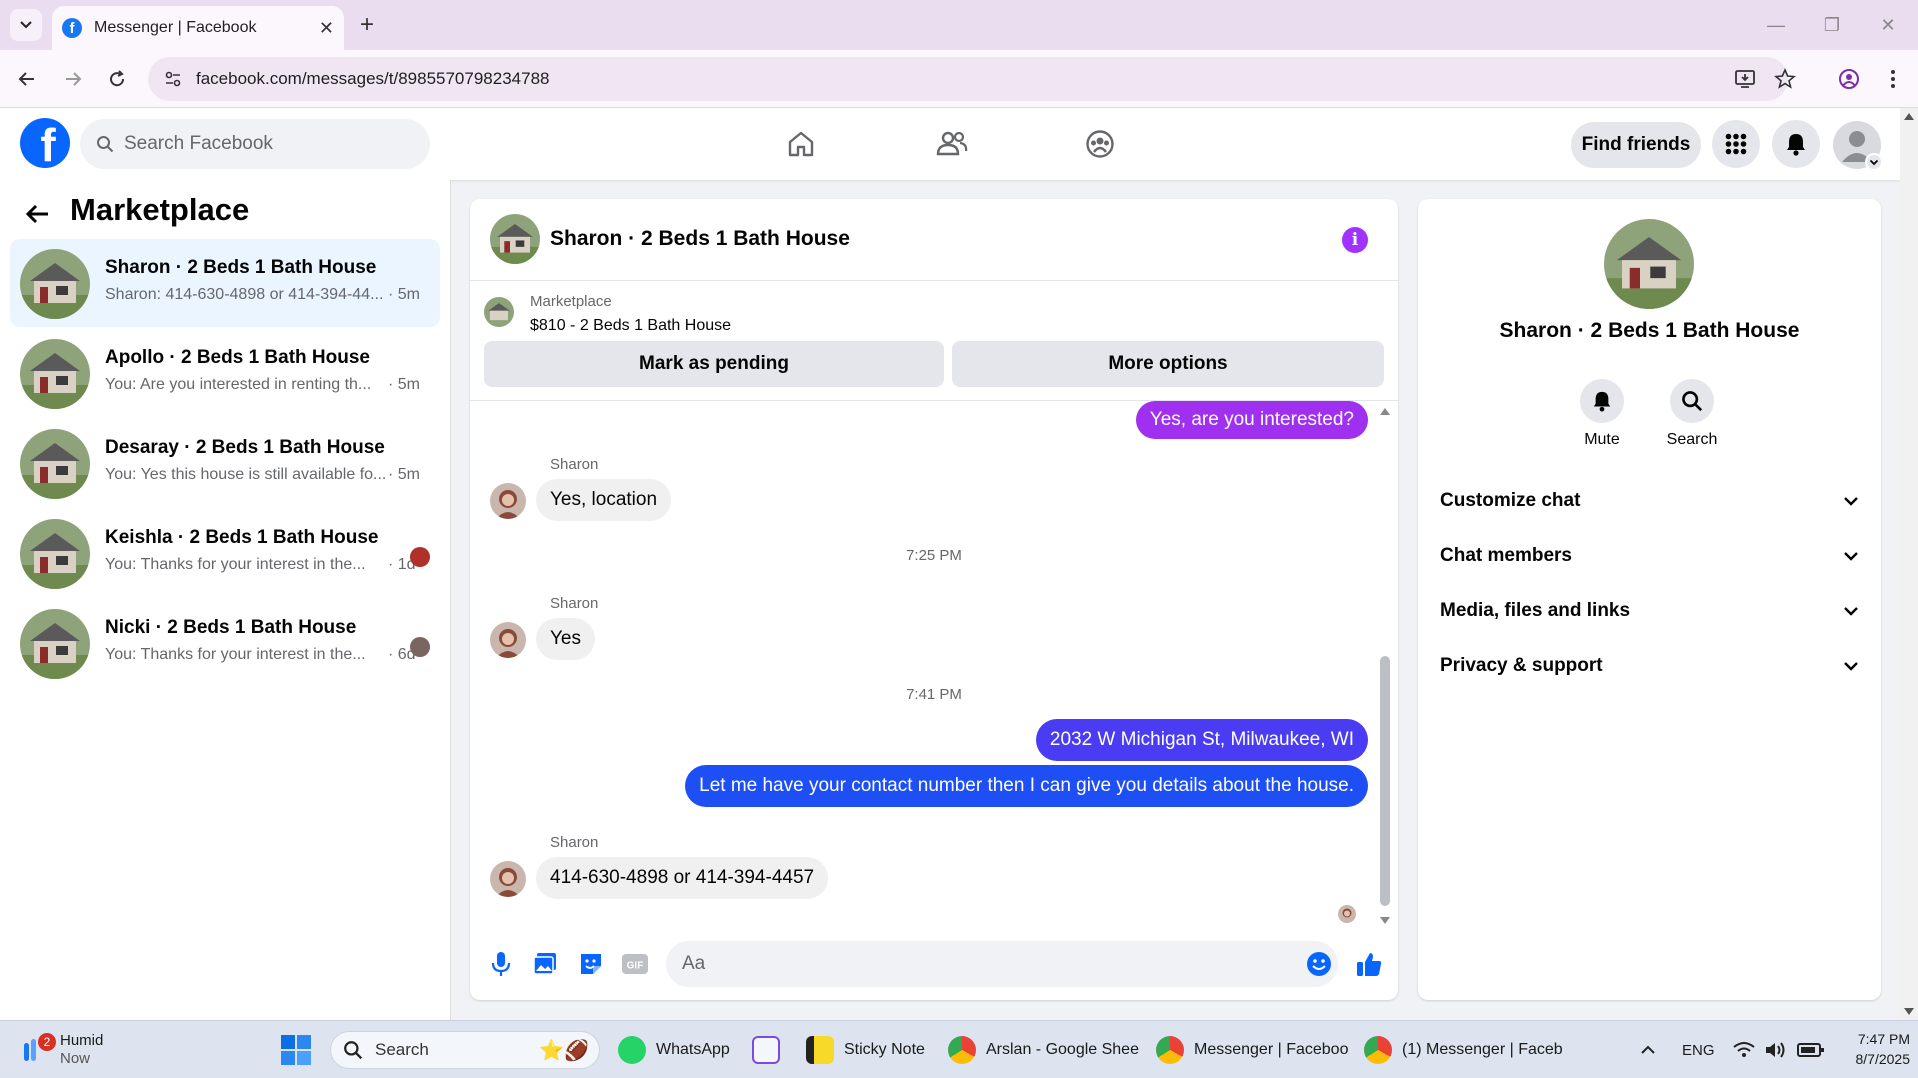 The width and height of the screenshot is (1918, 1078). What do you see at coordinates (515, 239) in the screenshot?
I see `chat-avatar` at bounding box center [515, 239].